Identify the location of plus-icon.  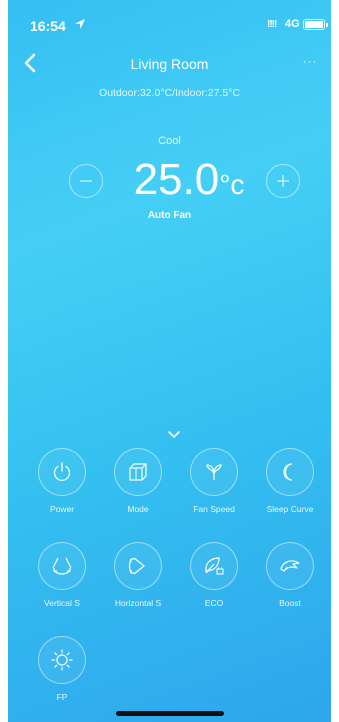
(283, 181).